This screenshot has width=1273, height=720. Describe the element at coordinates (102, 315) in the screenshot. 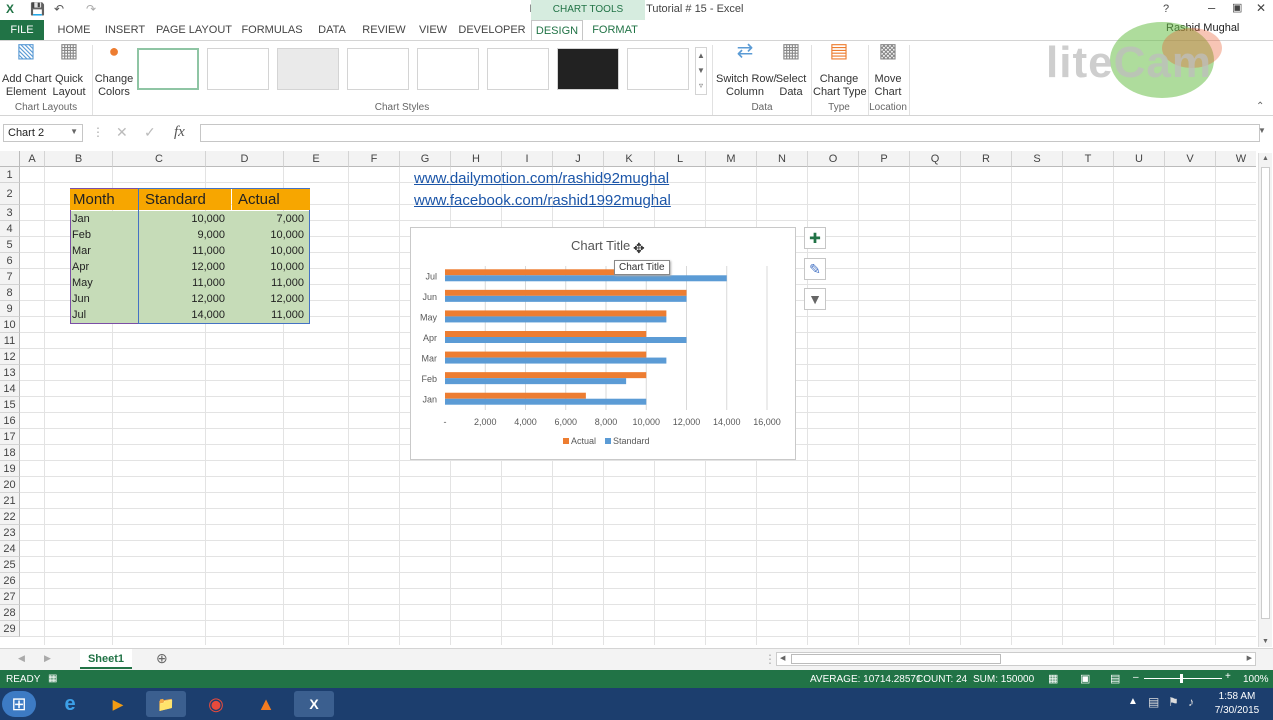

I see `month-cell: Jul` at that location.